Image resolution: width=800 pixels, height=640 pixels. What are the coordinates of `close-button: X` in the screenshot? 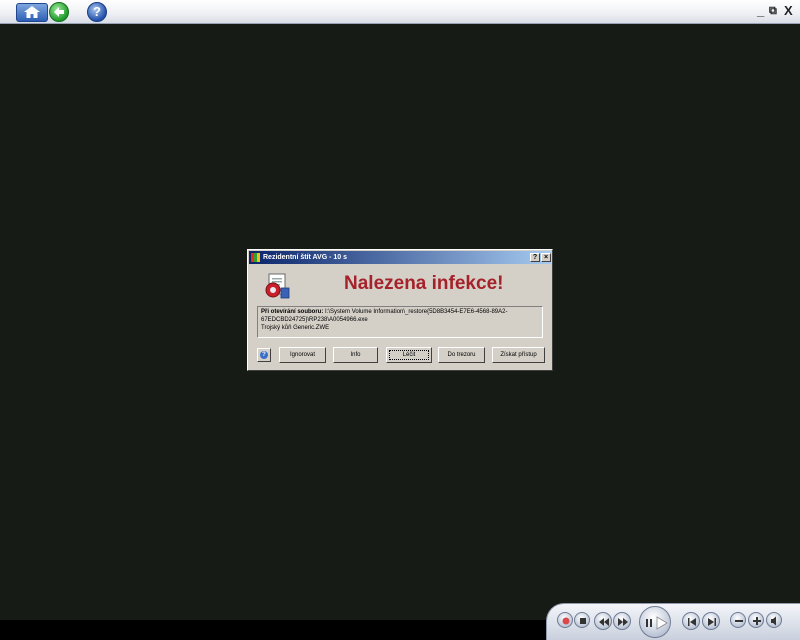 It's located at (788, 11).